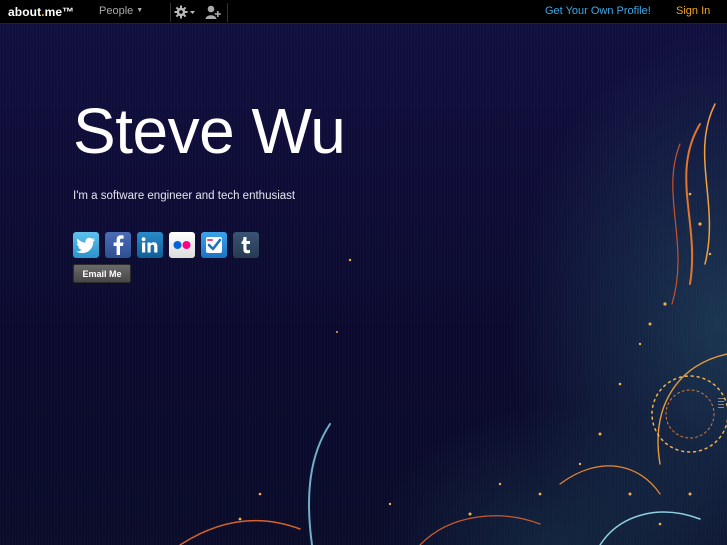 Image resolution: width=727 pixels, height=545 pixels. I want to click on aboutme-logo: about.me™, so click(41, 12).